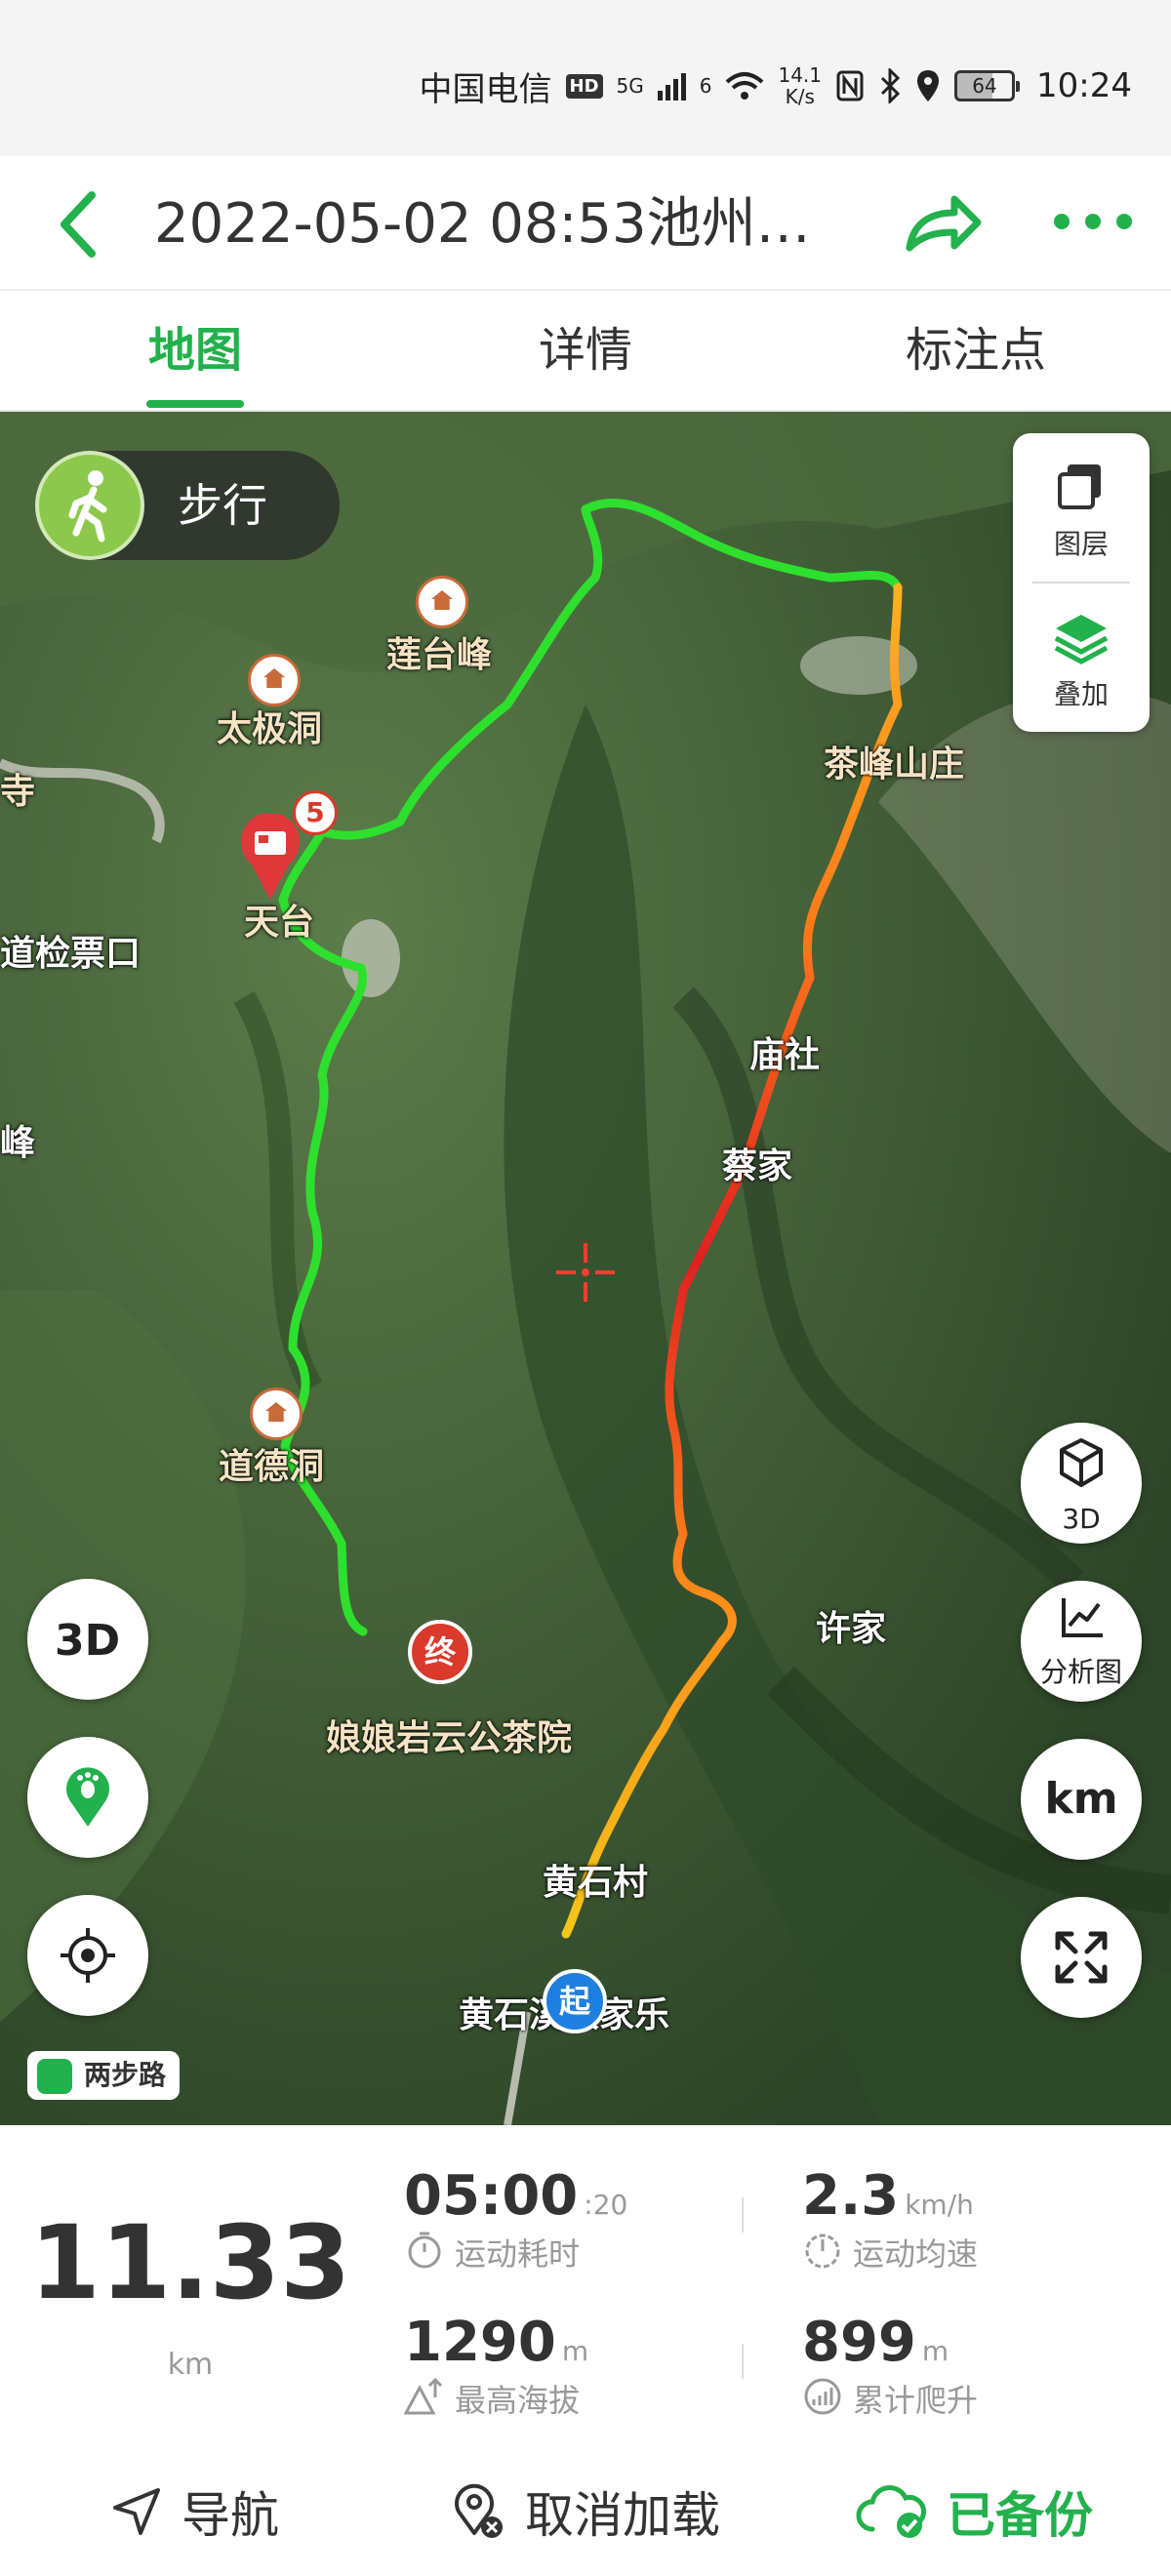 This screenshot has height=2576, width=1171. I want to click on 3d-view-button: 3D, so click(1081, 1483).